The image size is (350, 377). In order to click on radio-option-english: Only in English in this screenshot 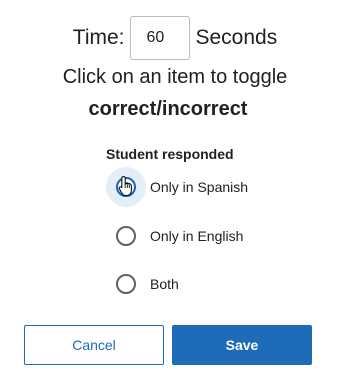, I will do `click(174, 236)`.